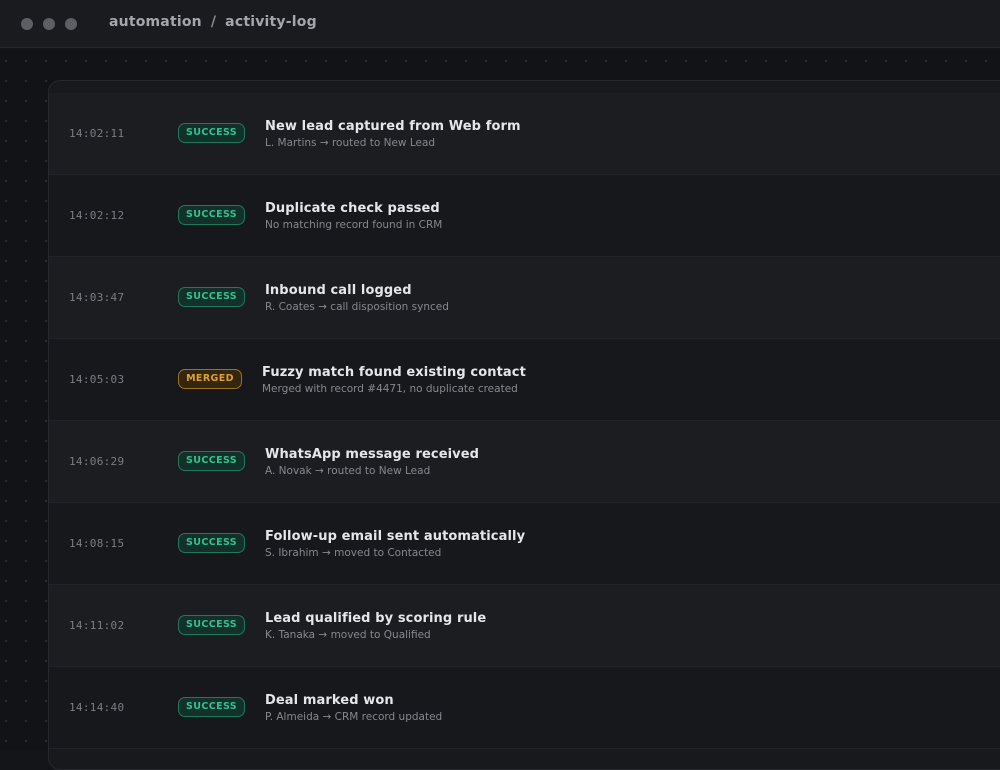 Image resolution: width=1000 pixels, height=770 pixels. Describe the element at coordinates (376, 618) in the screenshot. I see `log-title: Lead qualified by scoring rule` at that location.